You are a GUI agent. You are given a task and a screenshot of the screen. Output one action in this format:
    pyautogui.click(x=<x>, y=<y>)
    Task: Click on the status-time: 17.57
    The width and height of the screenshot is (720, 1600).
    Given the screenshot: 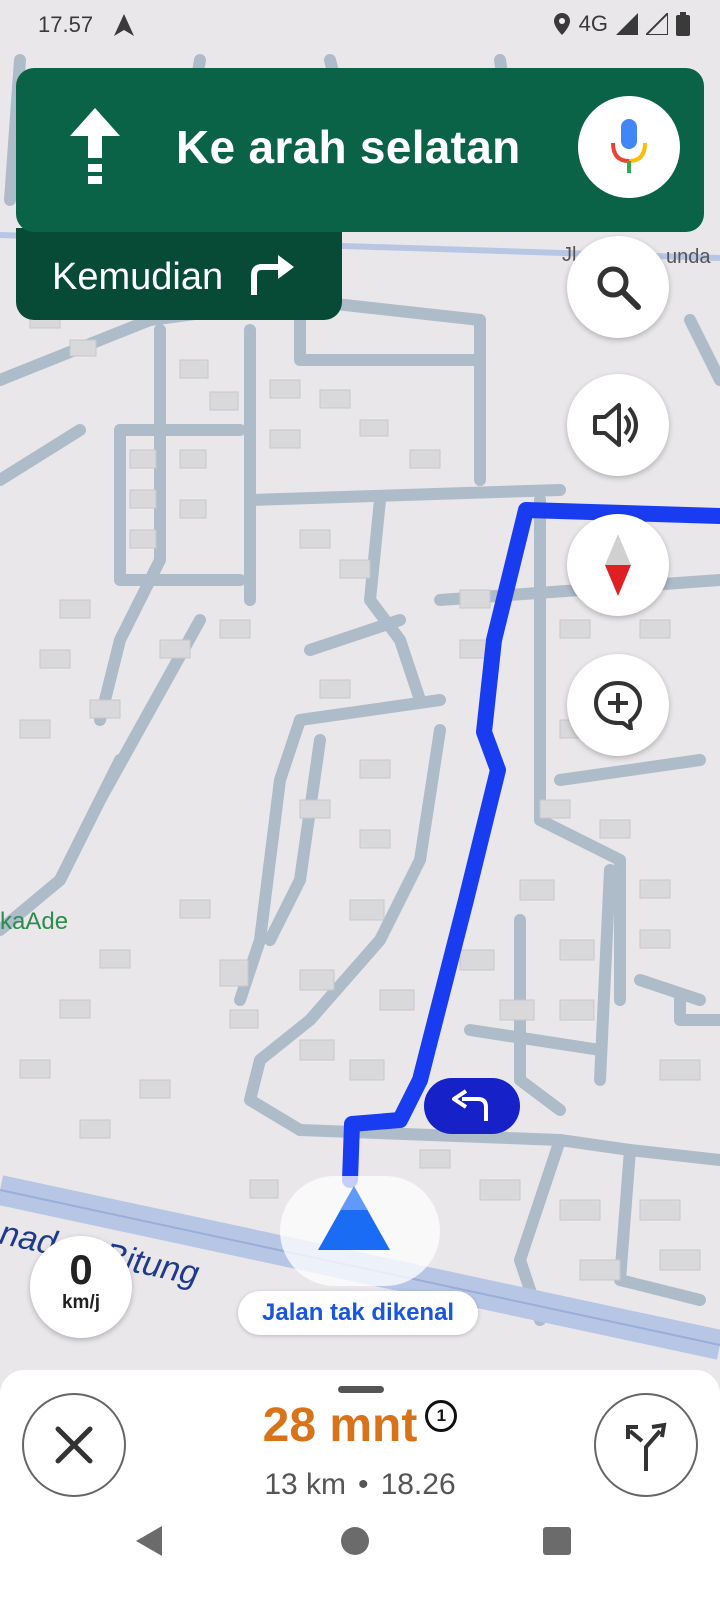 What is the action you would take?
    pyautogui.click(x=66, y=24)
    